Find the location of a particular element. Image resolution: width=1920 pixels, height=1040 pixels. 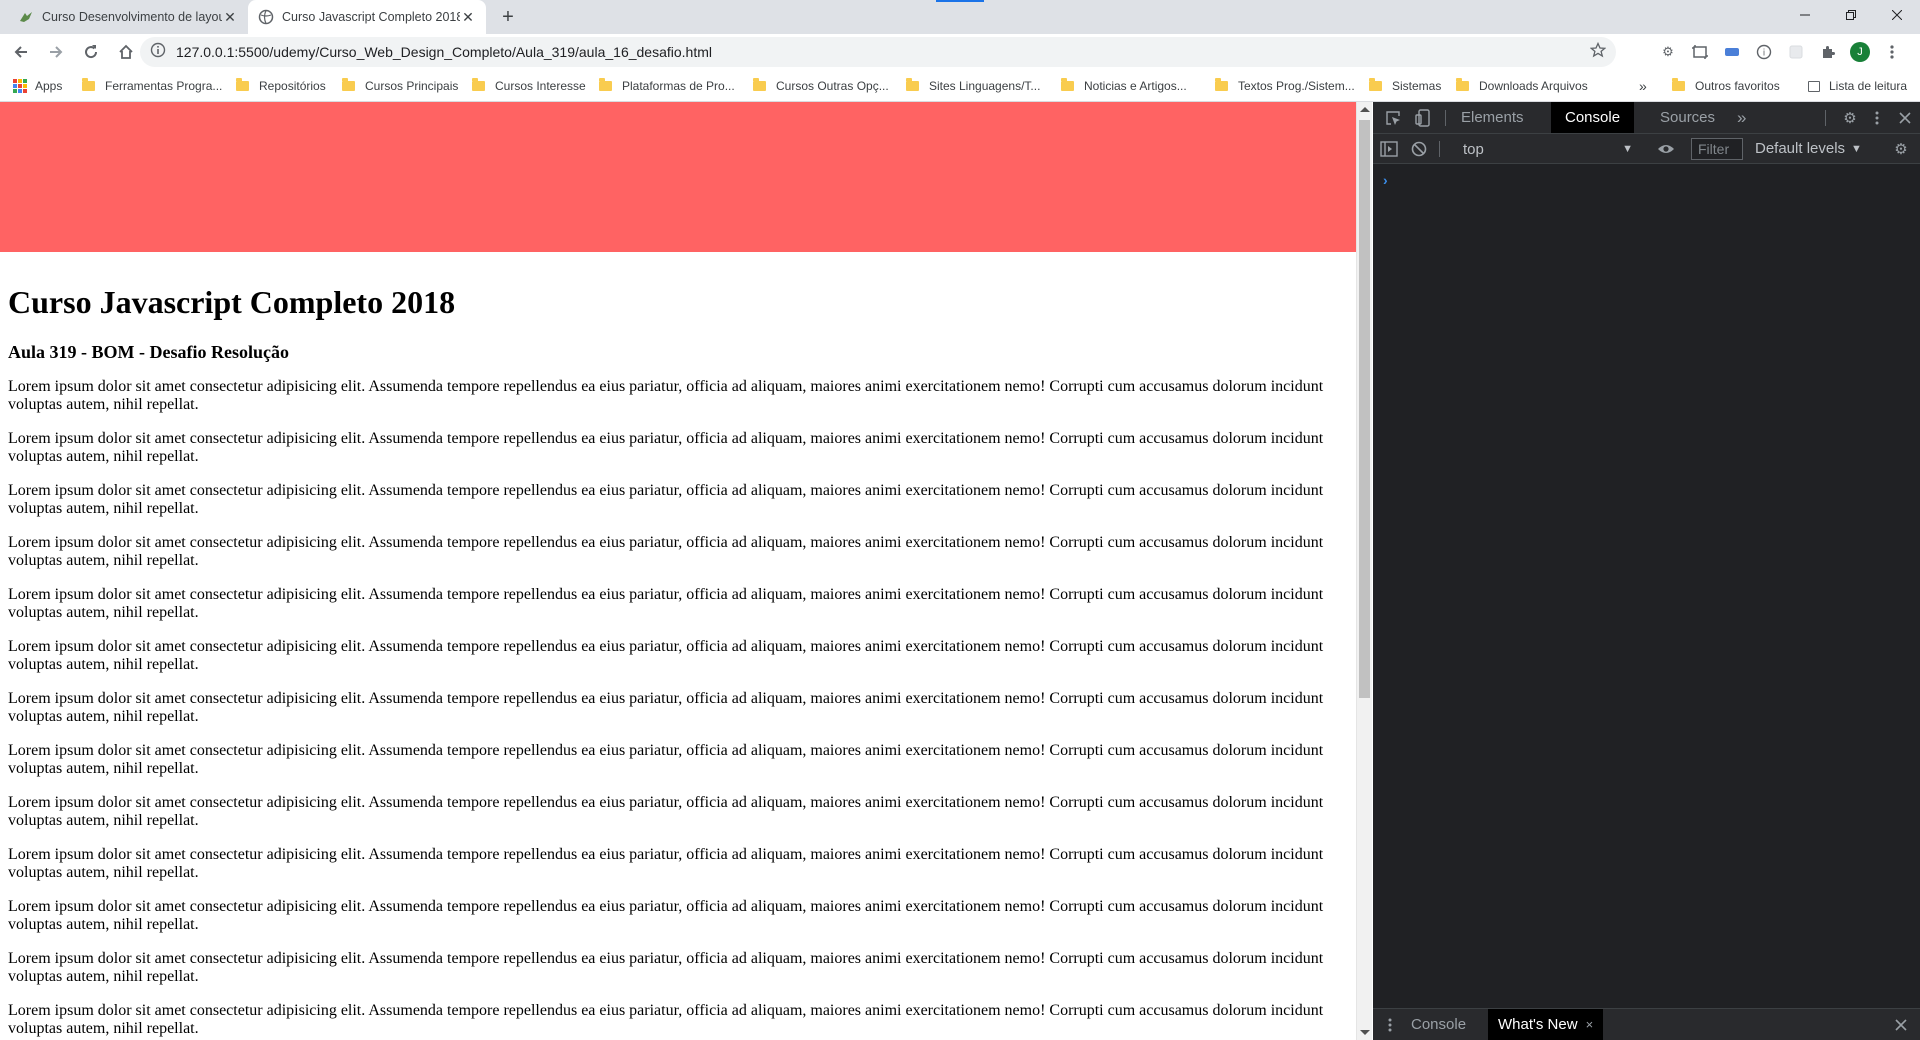

minimize-icon is located at coordinates (1805, 15).